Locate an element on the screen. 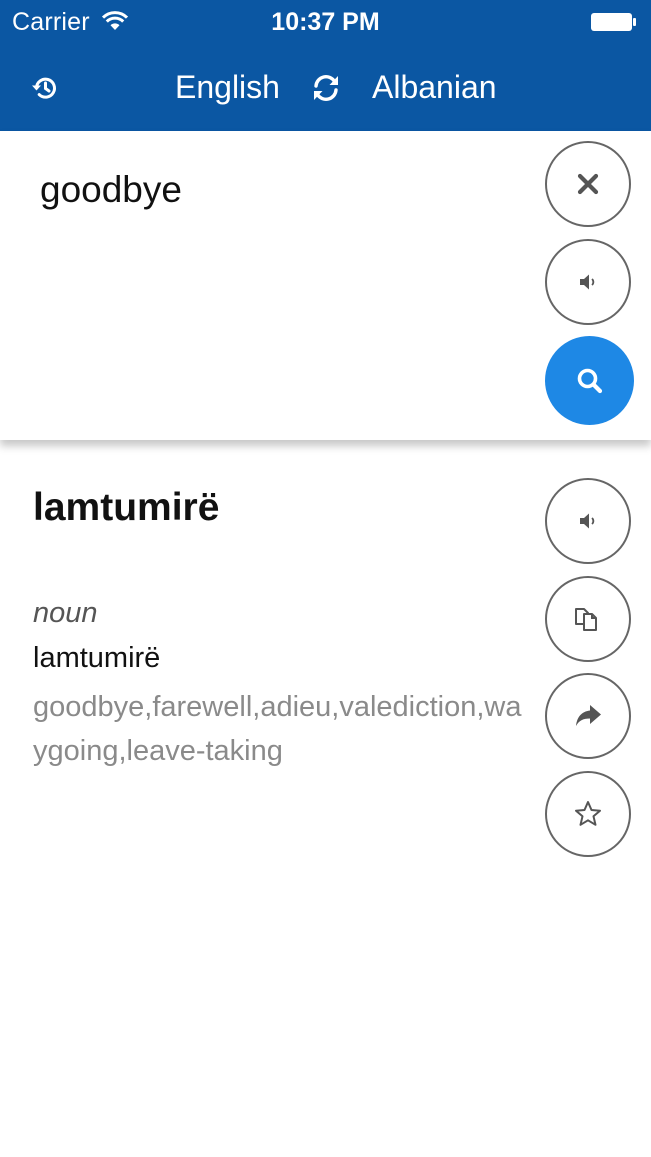 This screenshot has width=651, height=1157. copy-icon is located at coordinates (586, 619).